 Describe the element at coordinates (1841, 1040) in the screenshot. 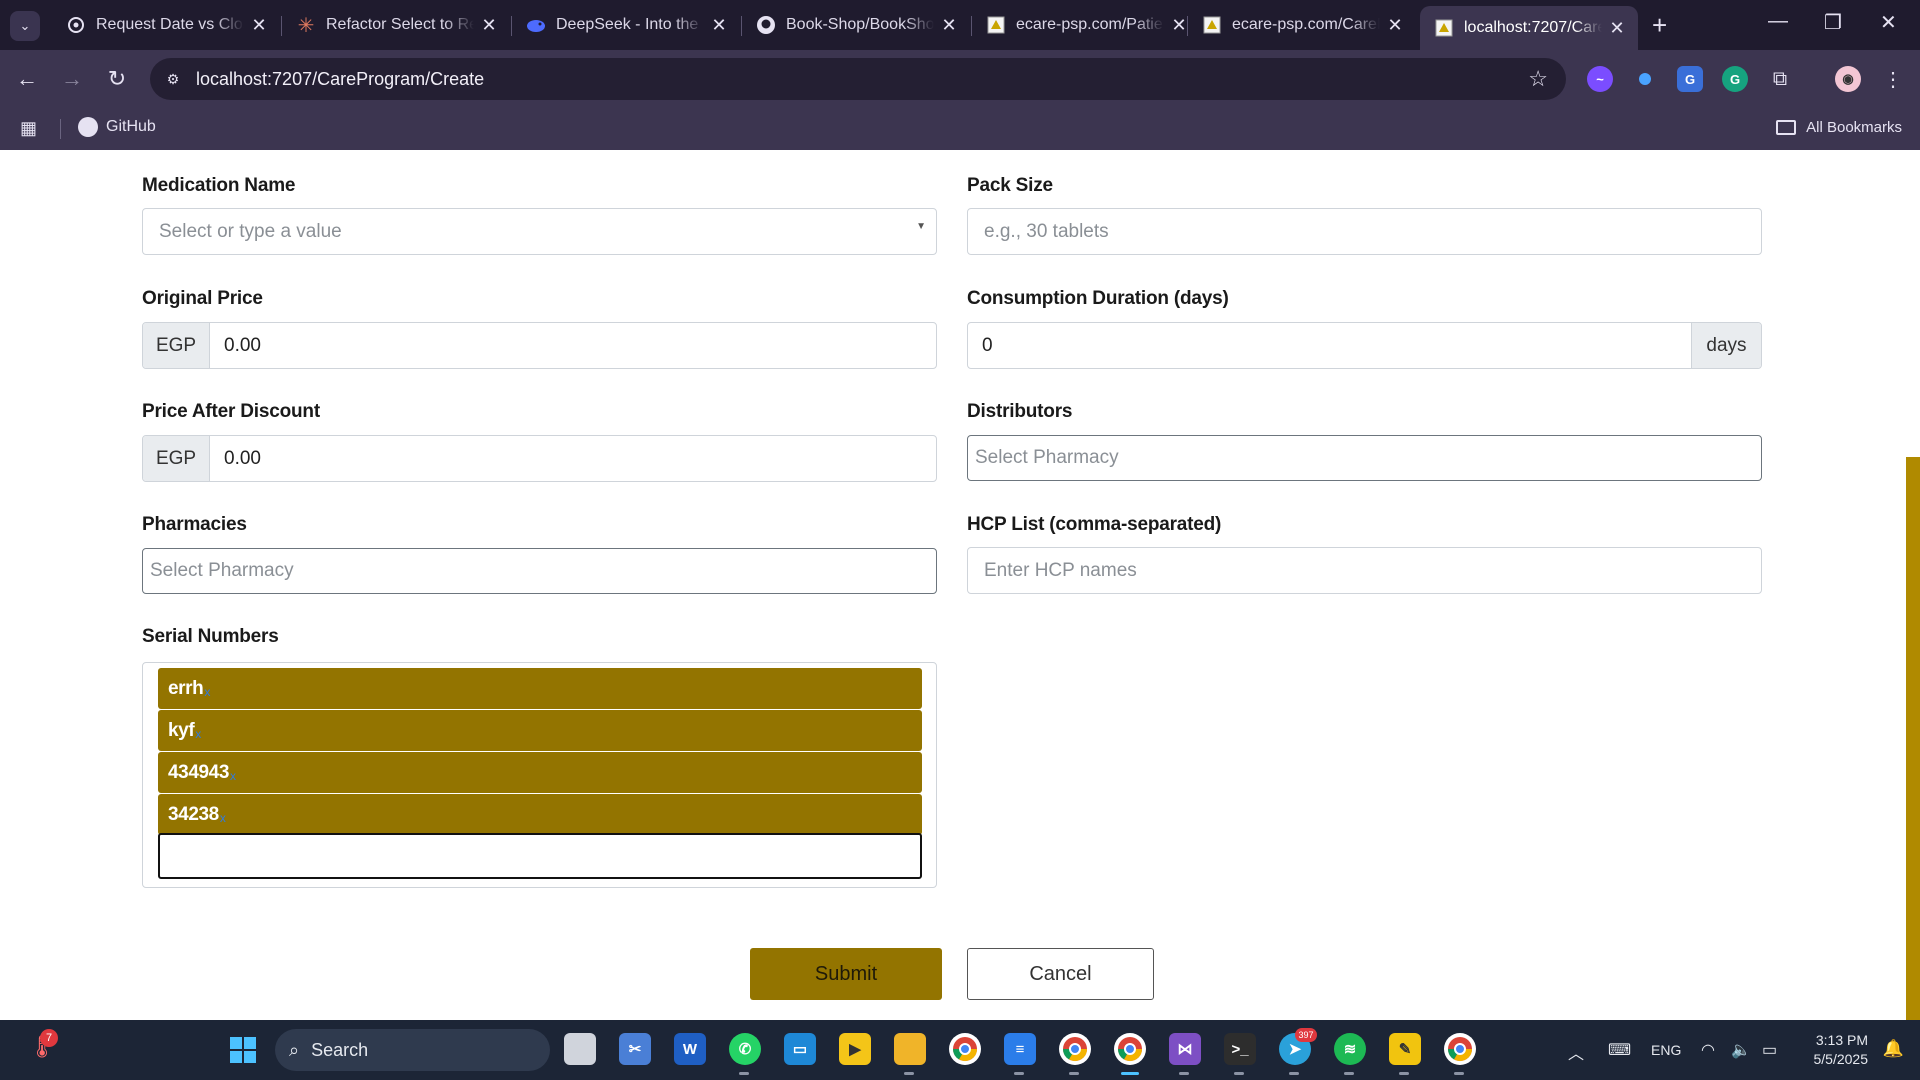

I see `clock-time: 3:13 PM` at that location.